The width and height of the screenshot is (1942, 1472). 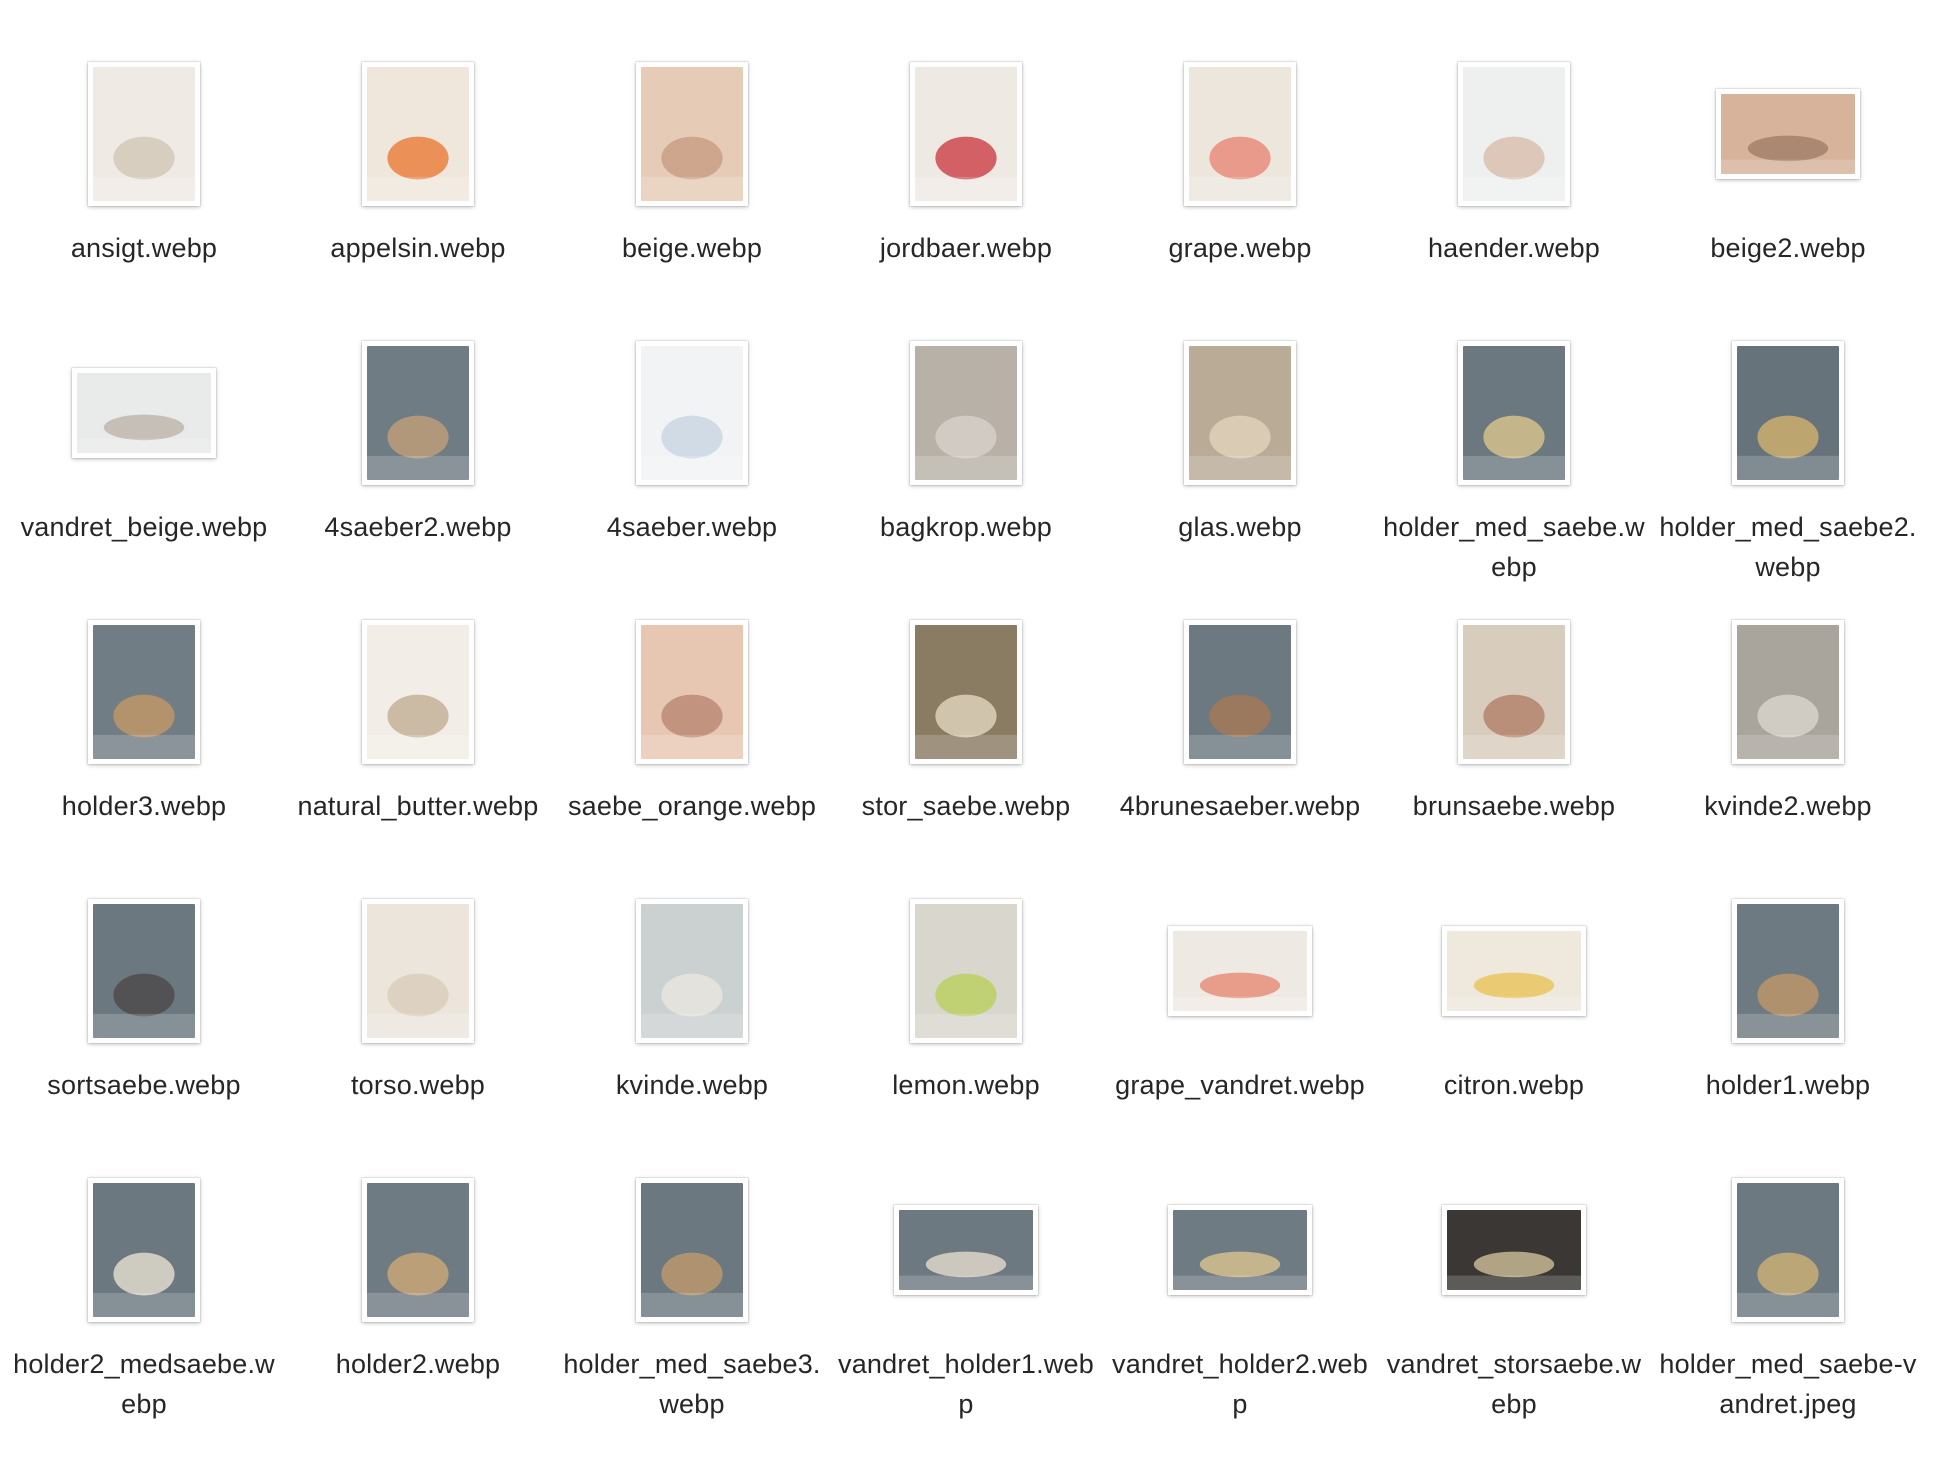 I want to click on file-name-label: appelsin.webp, so click(x=418, y=248).